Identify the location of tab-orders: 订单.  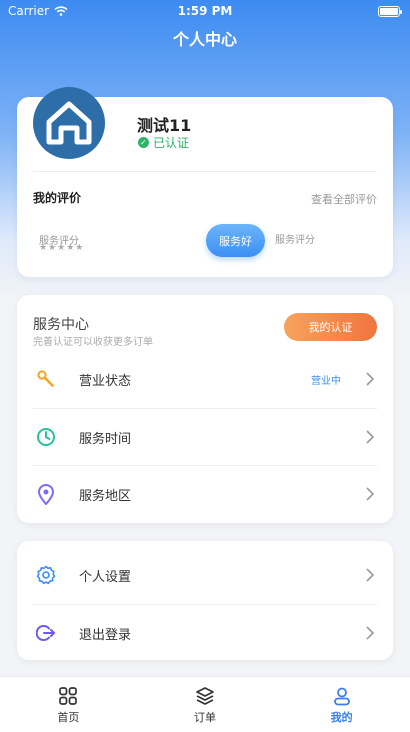
(205, 704).